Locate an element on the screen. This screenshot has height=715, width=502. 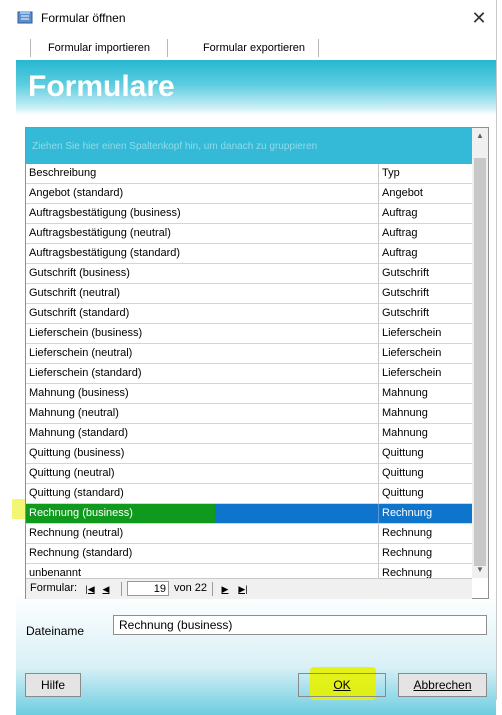
row-description: Auftragsbestätigung (business) is located at coordinates (105, 213).